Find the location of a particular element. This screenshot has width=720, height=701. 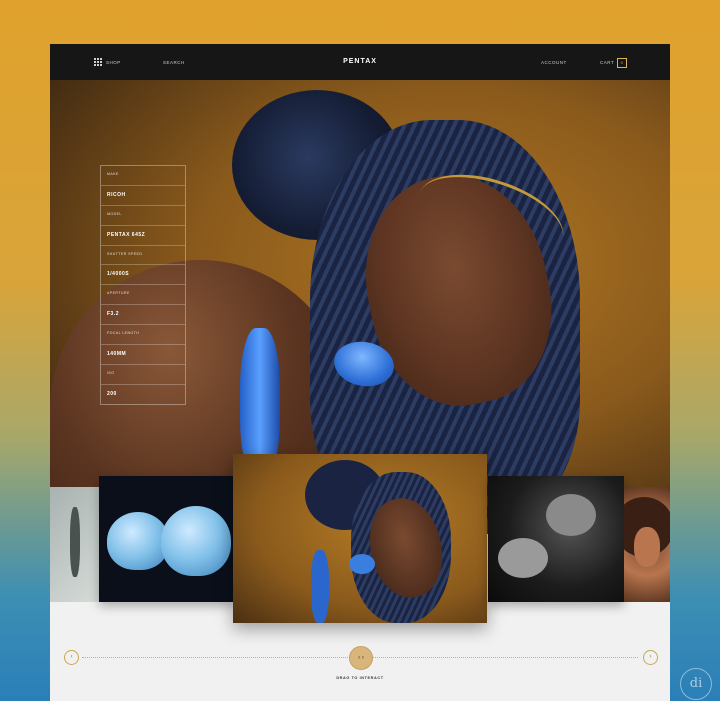

exif-focal-value: 140mm is located at coordinates (117, 354).